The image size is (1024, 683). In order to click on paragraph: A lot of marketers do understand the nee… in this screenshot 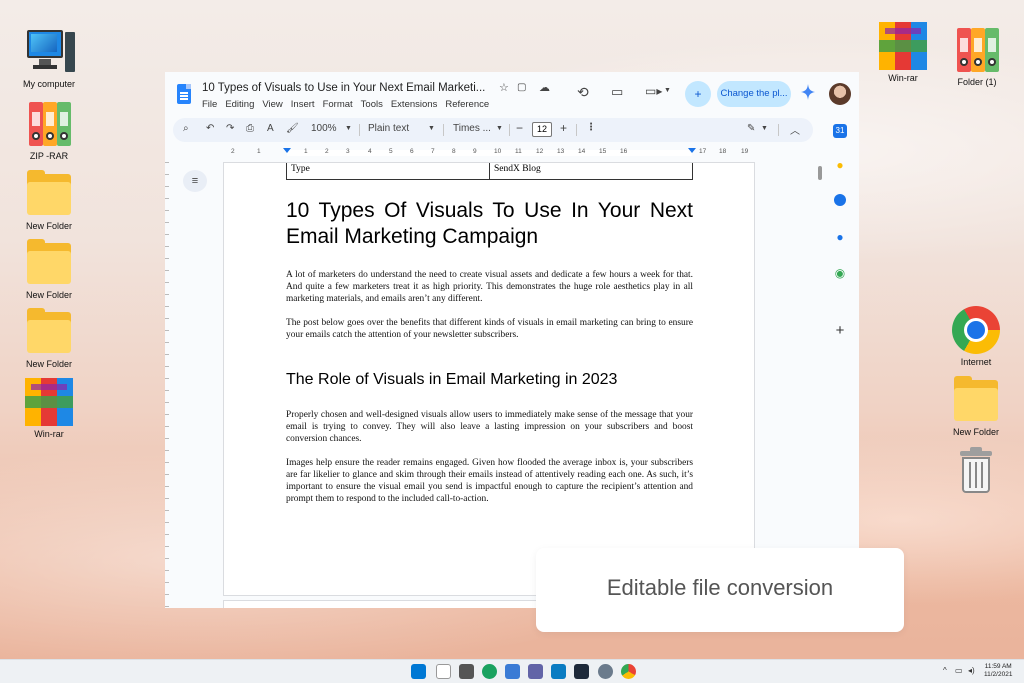, I will do `click(489, 287)`.